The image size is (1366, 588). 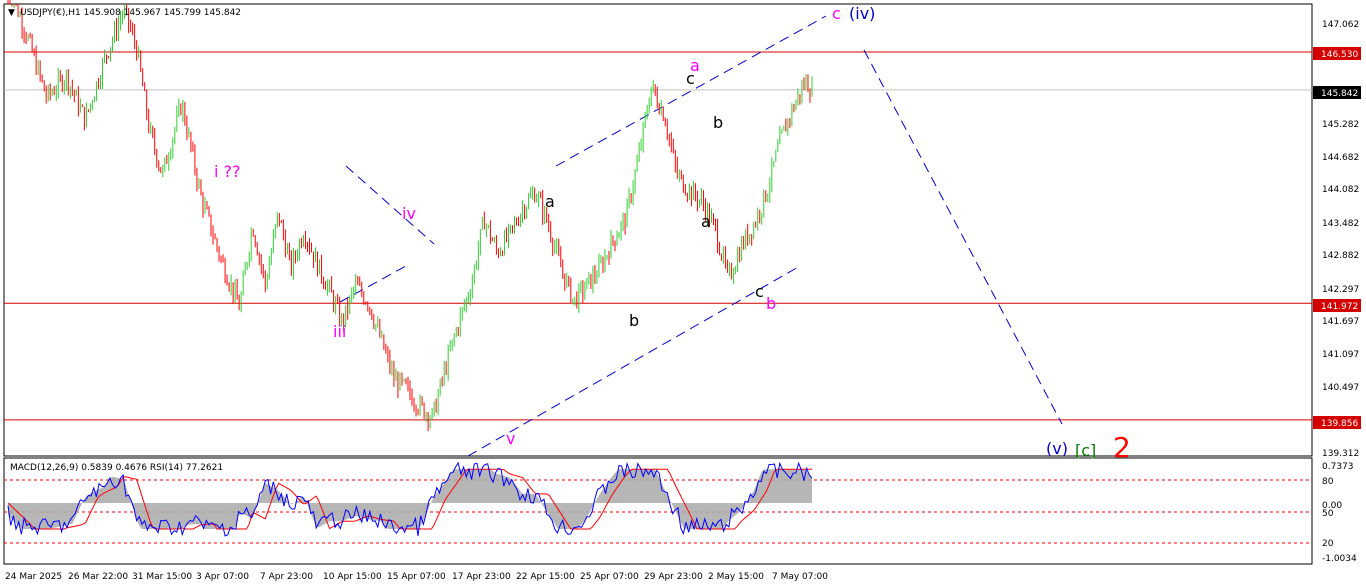 I want to click on time-tick: 7 Apr 23:00, so click(x=286, y=577).